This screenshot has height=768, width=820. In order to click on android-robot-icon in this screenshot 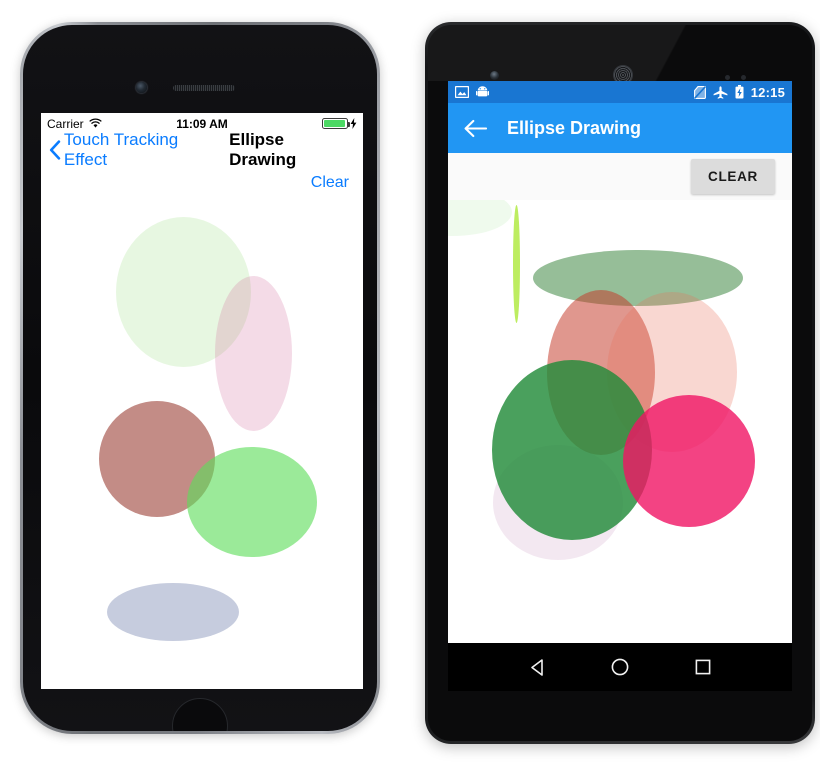, I will do `click(482, 91)`.